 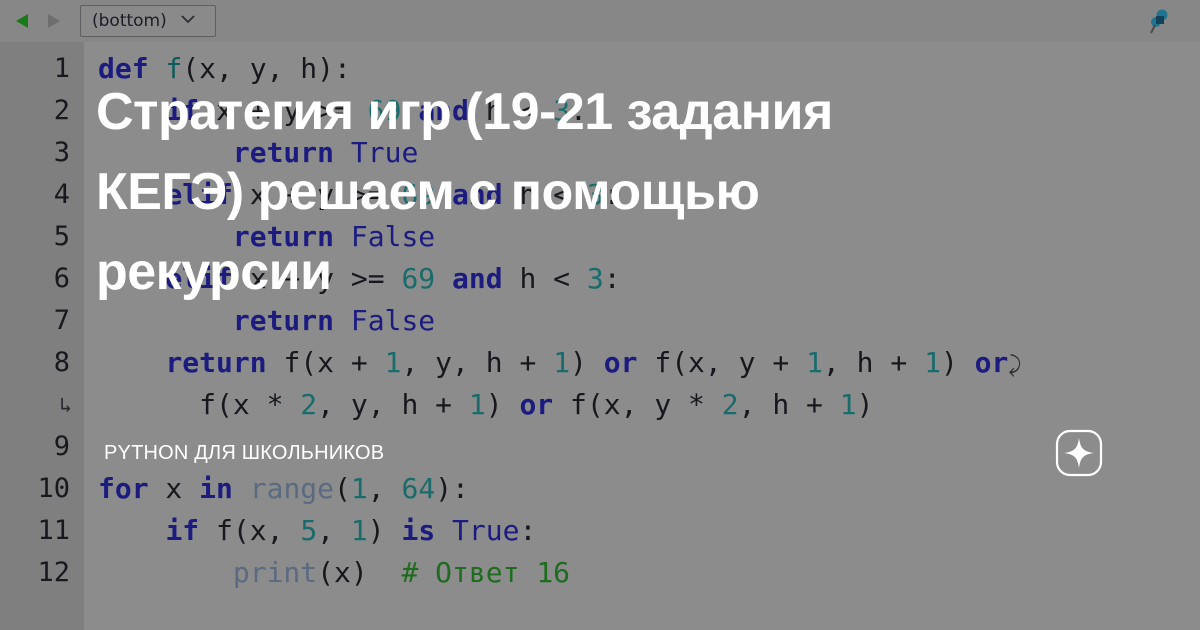 What do you see at coordinates (129, 20) in the screenshot?
I see `bookmark-dropdown-value: (bottom)` at bounding box center [129, 20].